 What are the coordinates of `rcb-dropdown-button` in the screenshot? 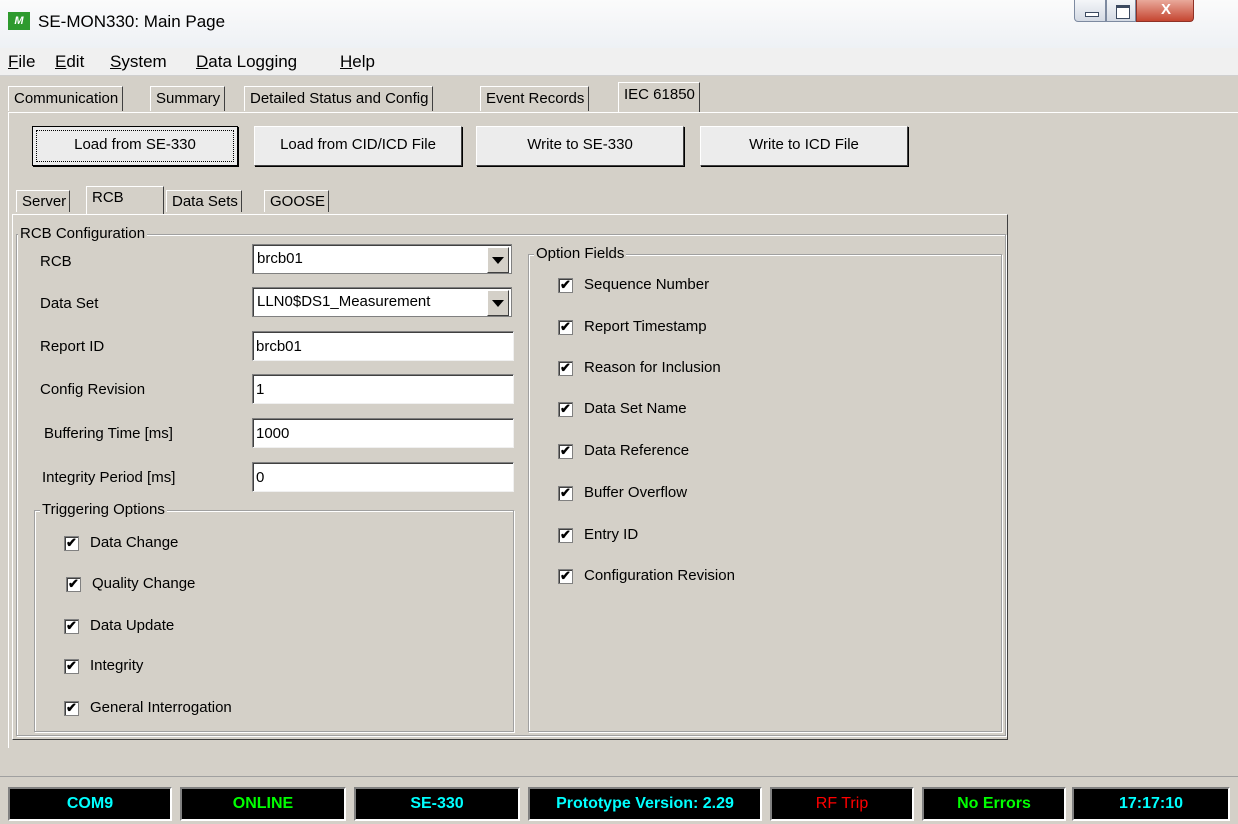 It's located at (498, 260).